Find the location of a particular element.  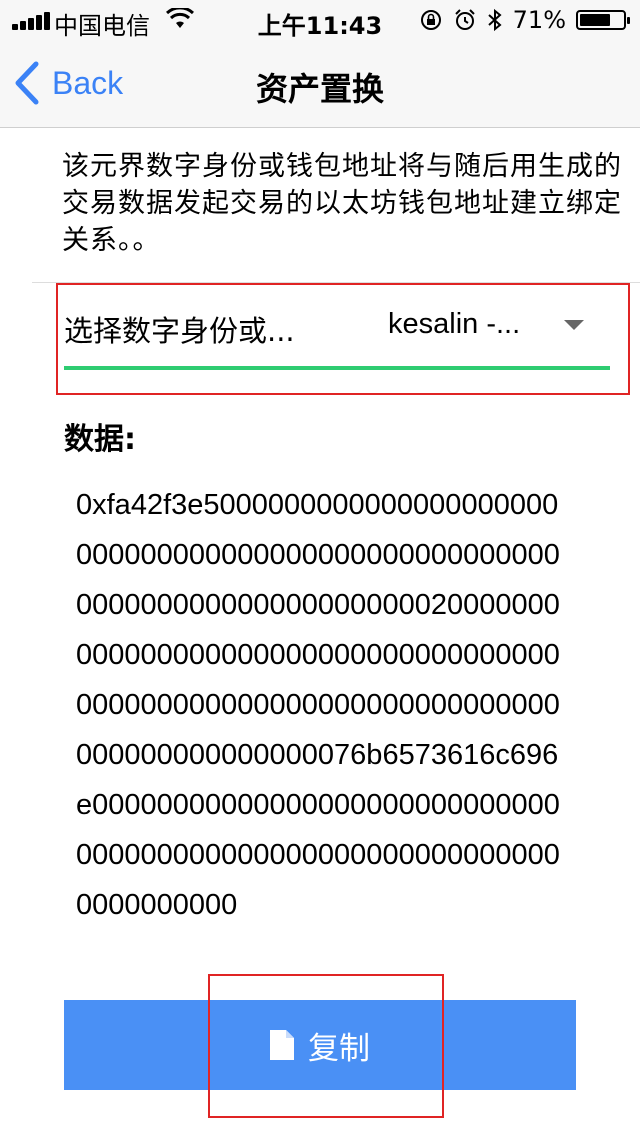

bluetooth-icon is located at coordinates (494, 20).